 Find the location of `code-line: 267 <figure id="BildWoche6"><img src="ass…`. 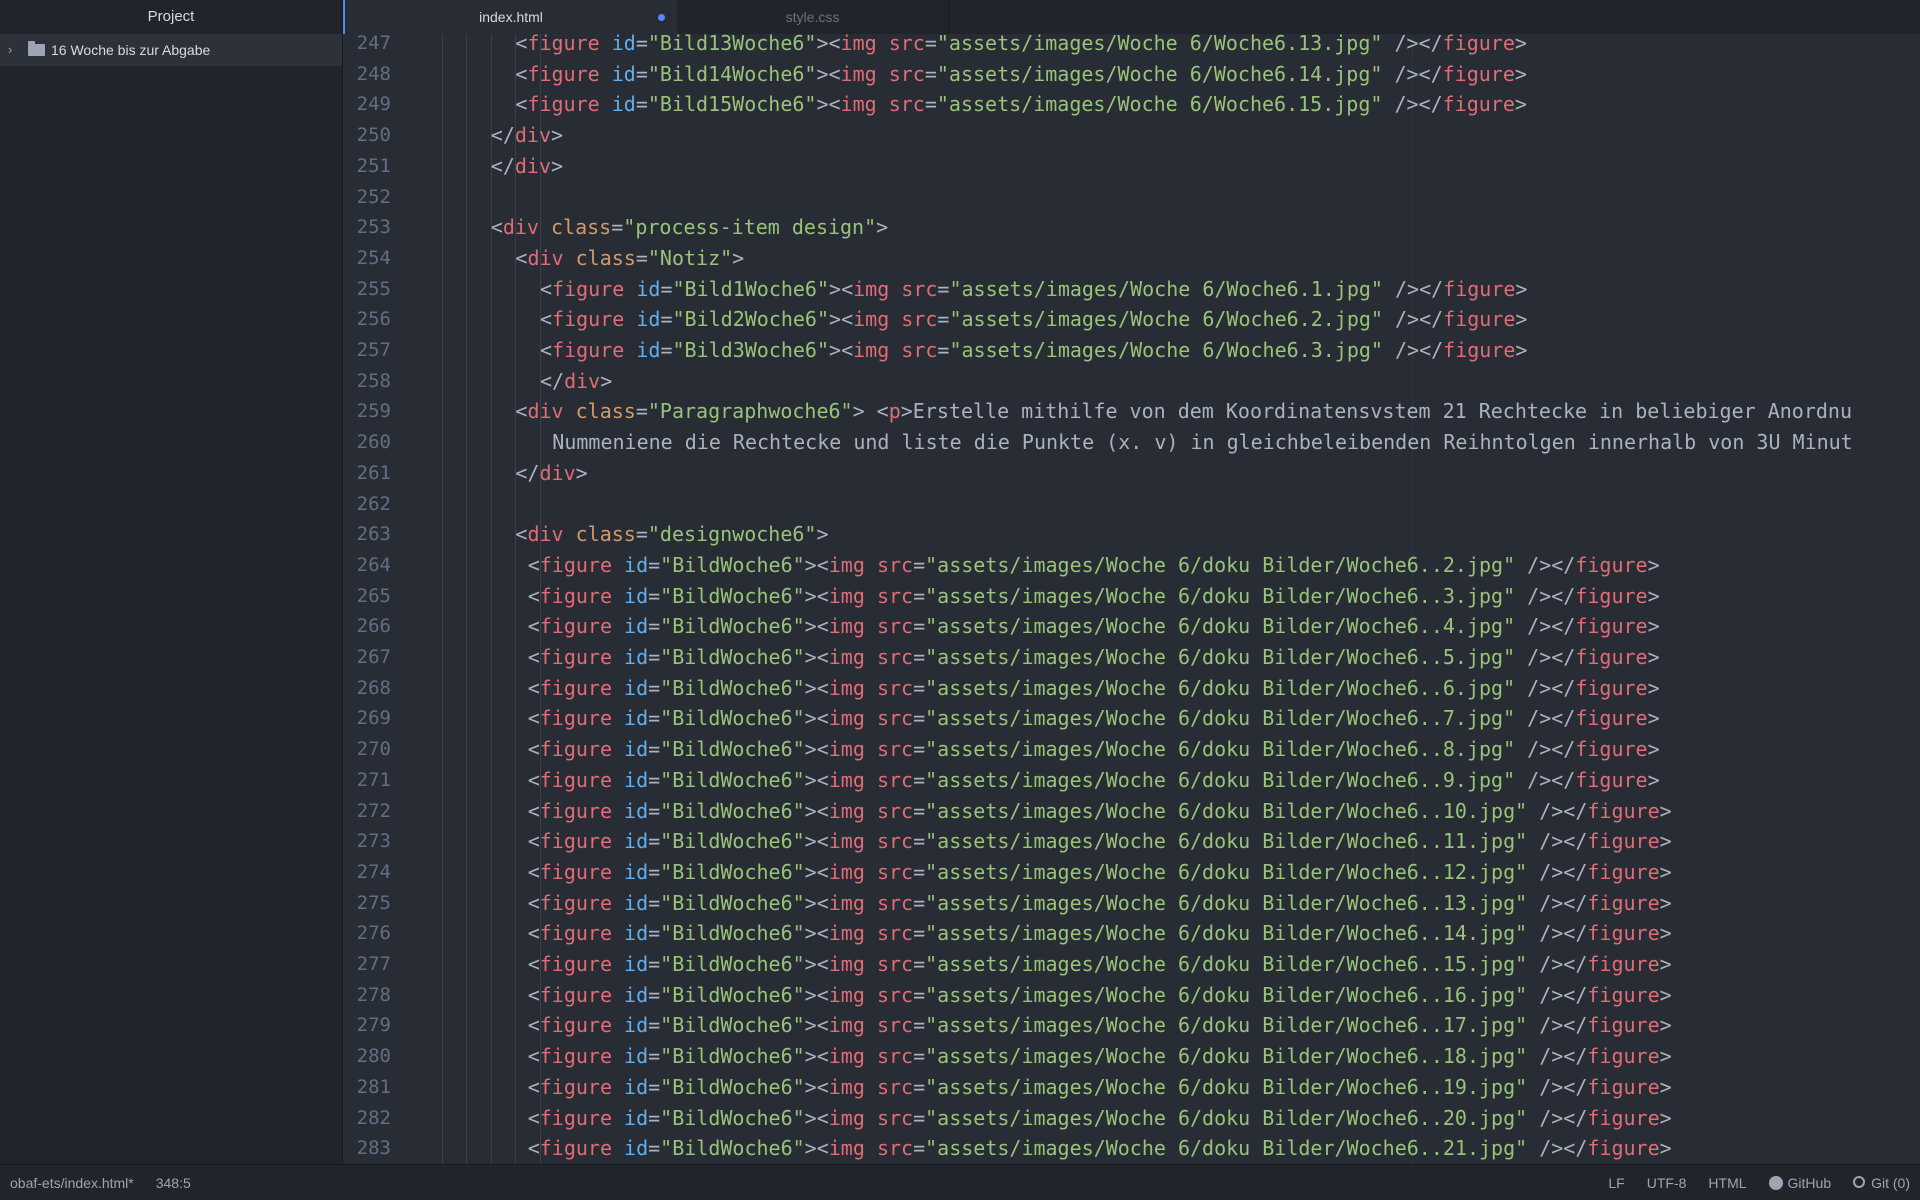

code-line: 267 <figure id="BildWoche6"><img src="ass… is located at coordinates (1131, 657).